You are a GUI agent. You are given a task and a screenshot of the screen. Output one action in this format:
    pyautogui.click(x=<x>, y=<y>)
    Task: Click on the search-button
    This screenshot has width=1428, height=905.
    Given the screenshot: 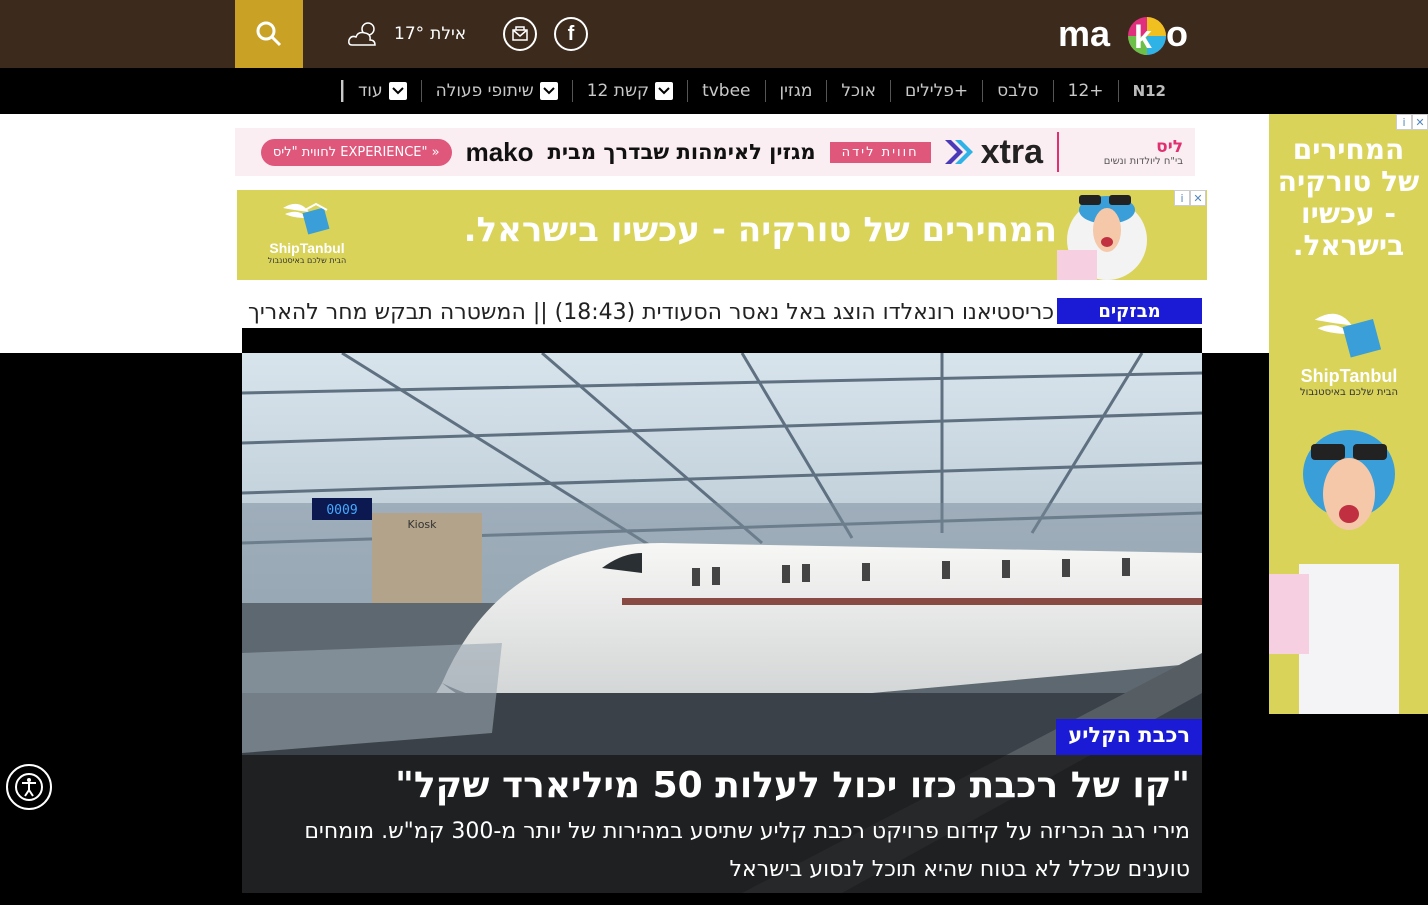 What is the action you would take?
    pyautogui.click(x=269, y=34)
    